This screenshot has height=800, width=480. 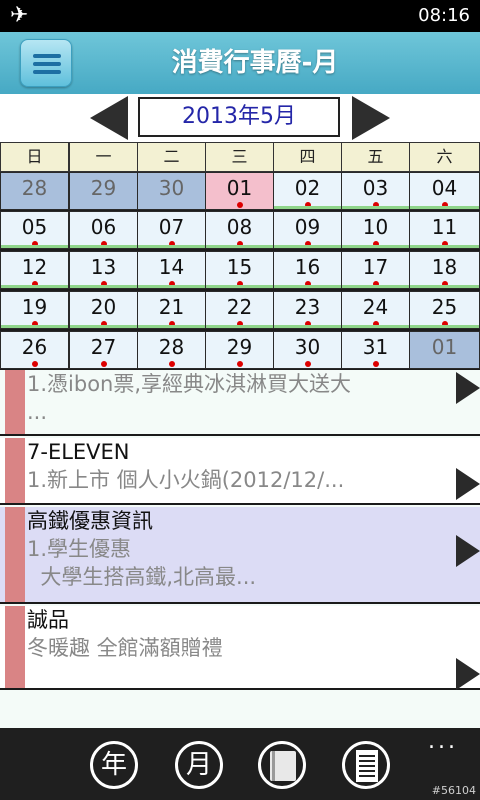 I want to click on calendar-day: 07, so click(x=171, y=230).